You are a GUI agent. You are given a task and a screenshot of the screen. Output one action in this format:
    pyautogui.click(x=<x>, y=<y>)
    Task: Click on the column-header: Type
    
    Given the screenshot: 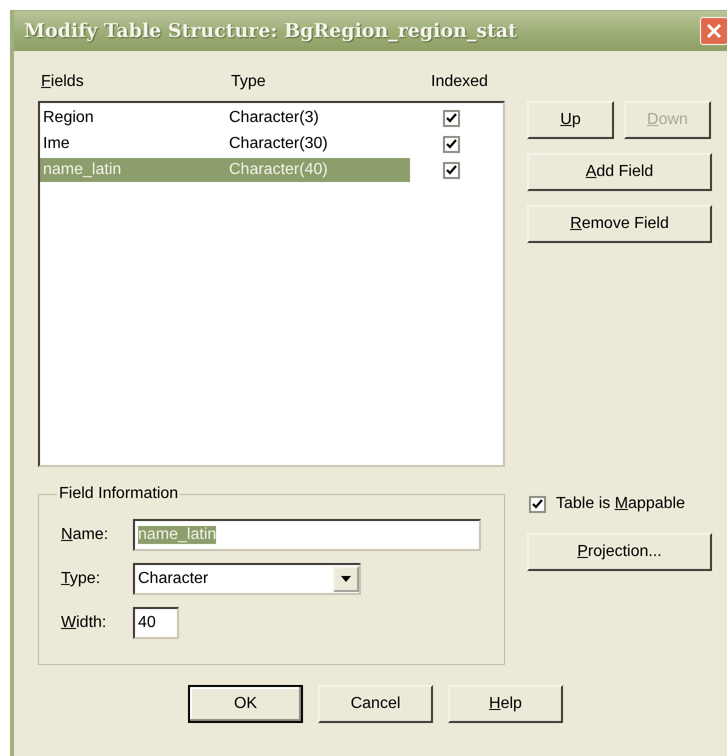 What is the action you would take?
    pyautogui.click(x=249, y=82)
    